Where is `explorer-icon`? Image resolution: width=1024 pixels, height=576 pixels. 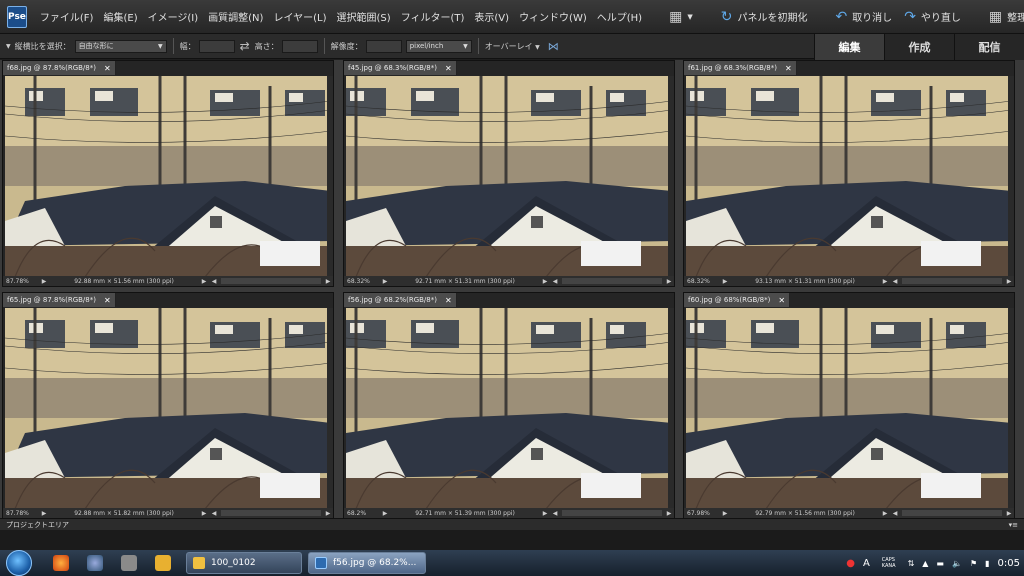
explorer-icon is located at coordinates (163, 563).